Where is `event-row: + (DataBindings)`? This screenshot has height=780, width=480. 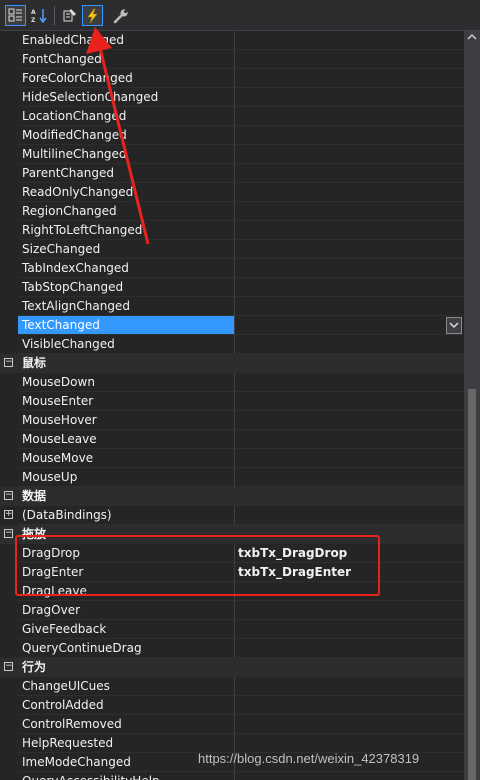 event-row: + (DataBindings) is located at coordinates (232, 515).